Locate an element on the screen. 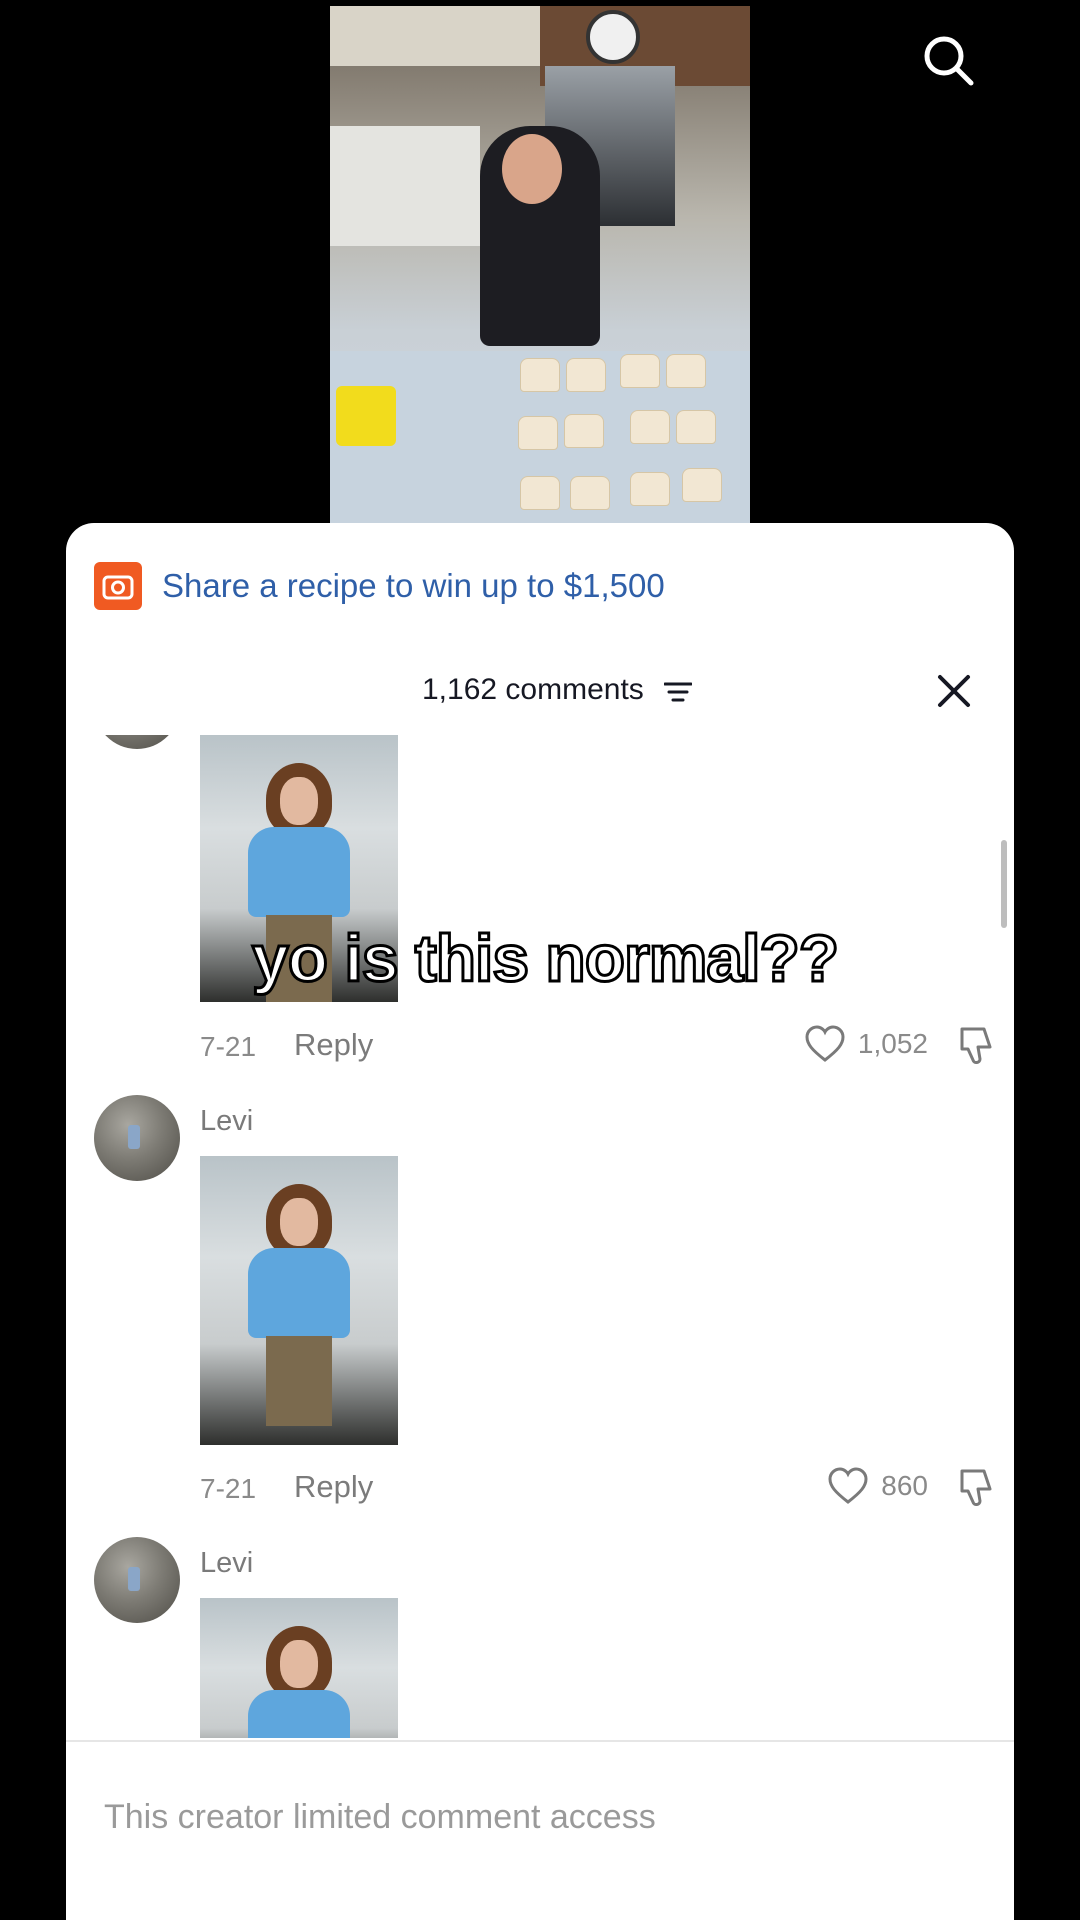  comment-input-area: This creator limited comment access is located at coordinates (540, 1830).